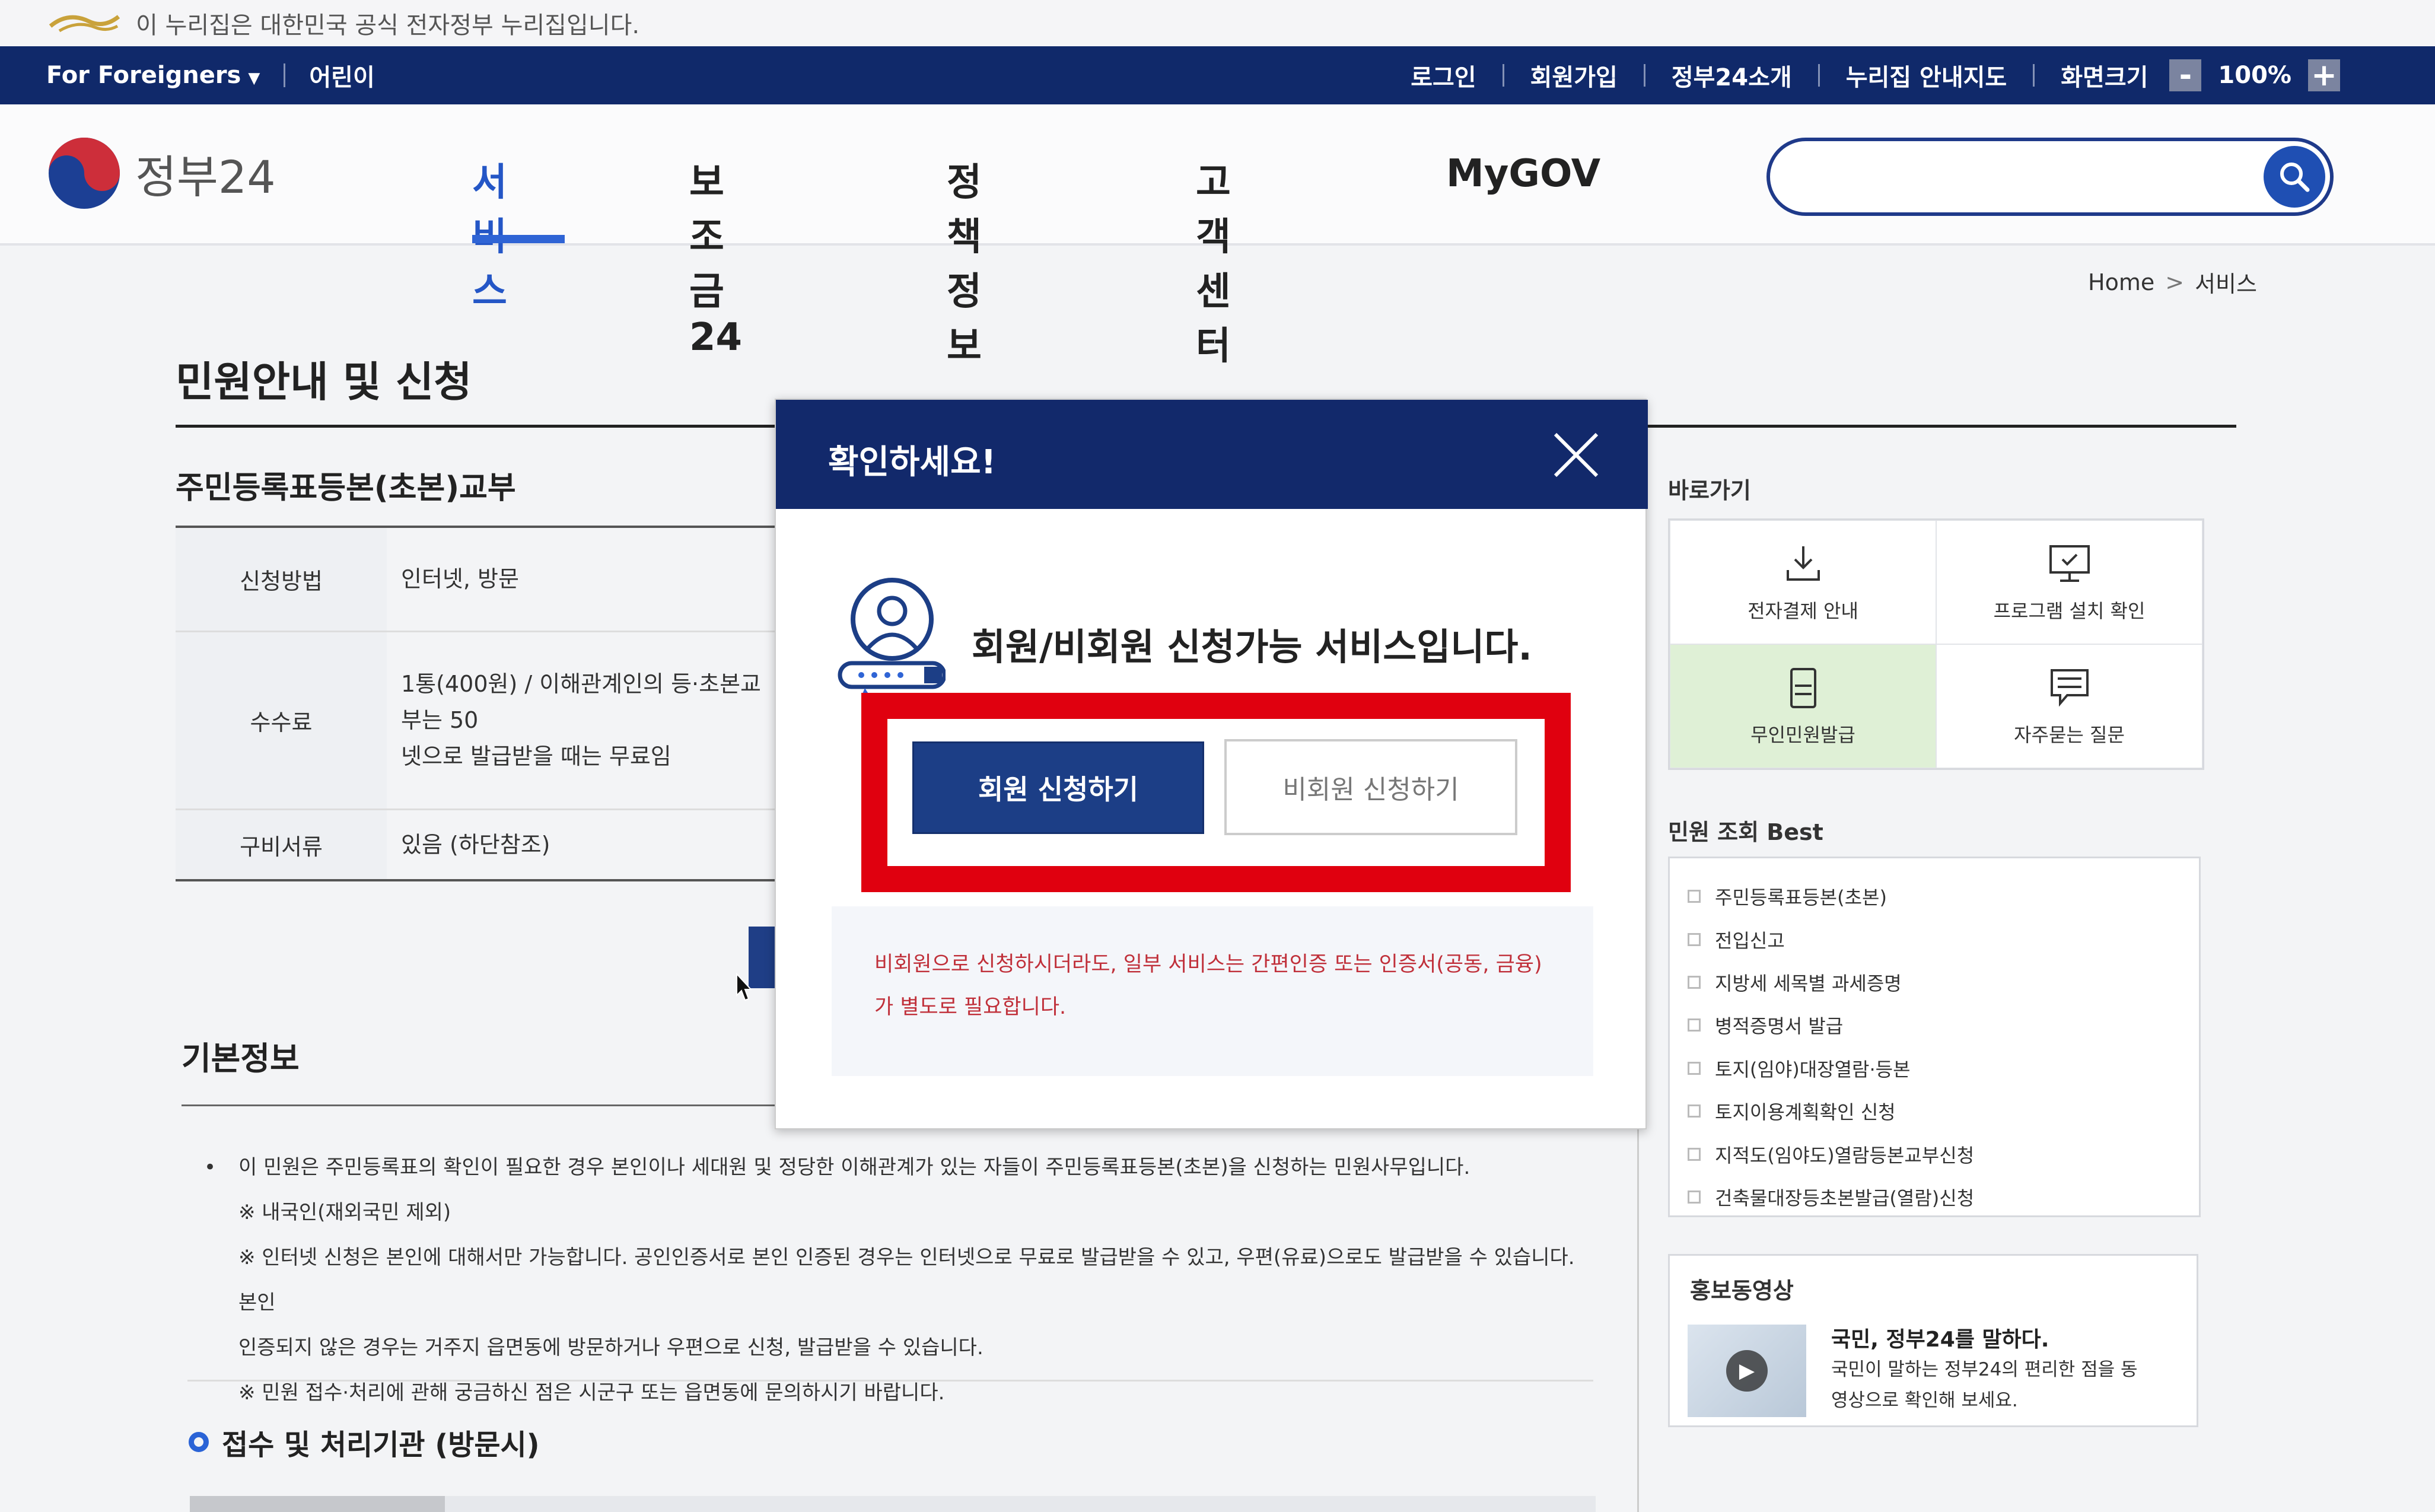 Image resolution: width=2435 pixels, height=1512 pixels. I want to click on signup-link: 회원가입, so click(1574, 75).